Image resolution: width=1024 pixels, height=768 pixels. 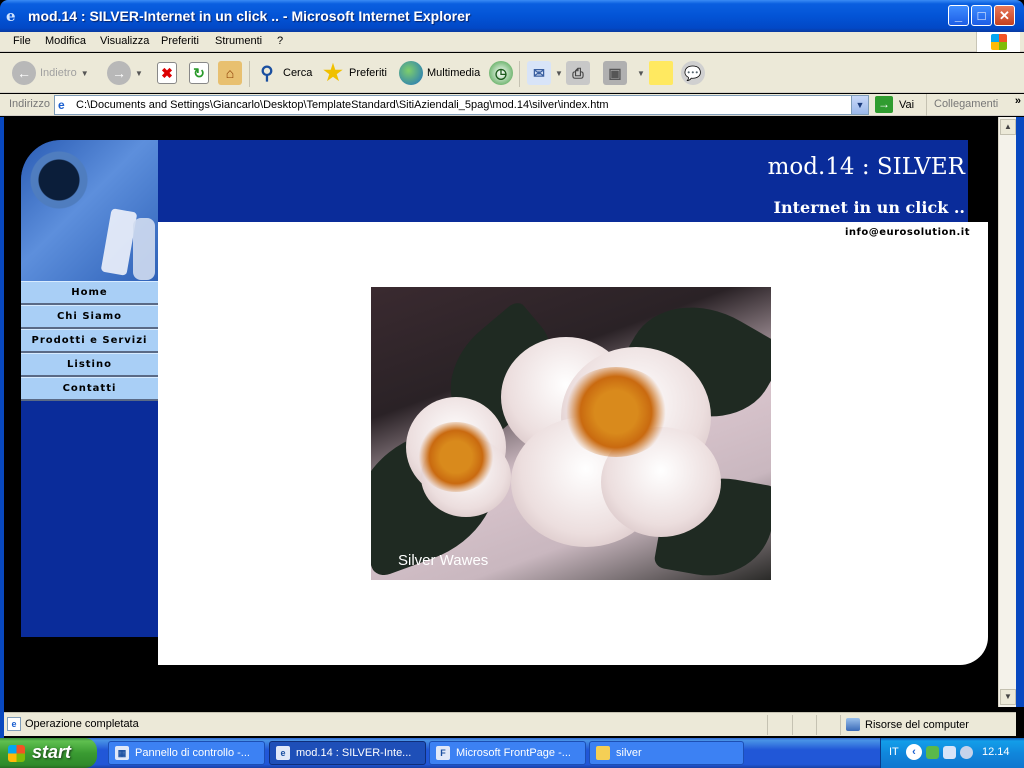 What do you see at coordinates (615, 73) in the screenshot?
I see `edit-icon: ▣` at bounding box center [615, 73].